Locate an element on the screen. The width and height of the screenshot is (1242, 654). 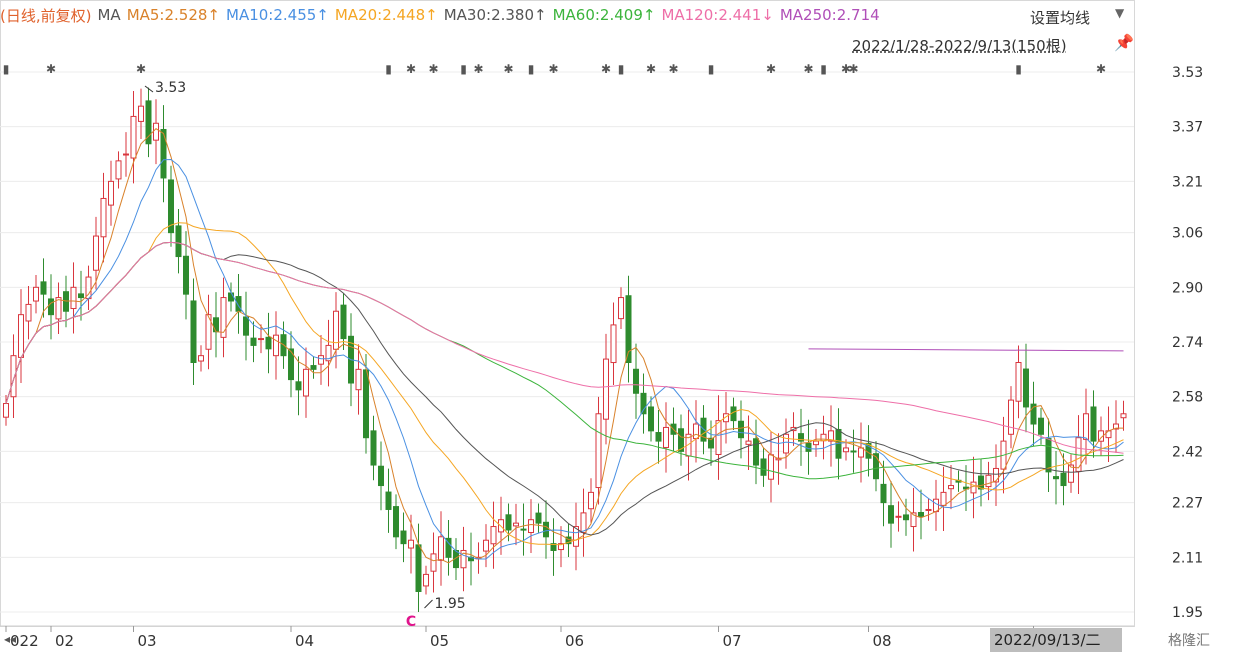
x-tick-label: 03 is located at coordinates (147, 641).